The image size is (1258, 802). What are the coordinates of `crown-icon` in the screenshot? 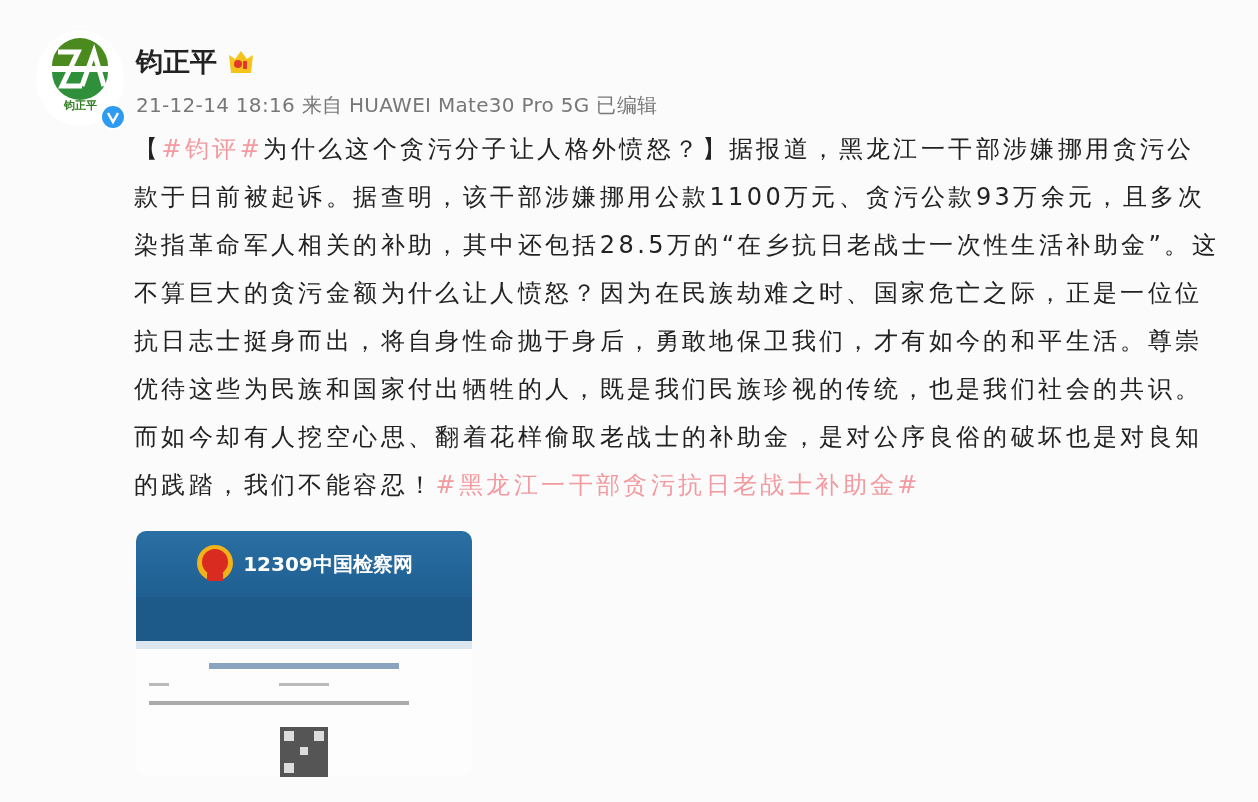 It's located at (241, 62).